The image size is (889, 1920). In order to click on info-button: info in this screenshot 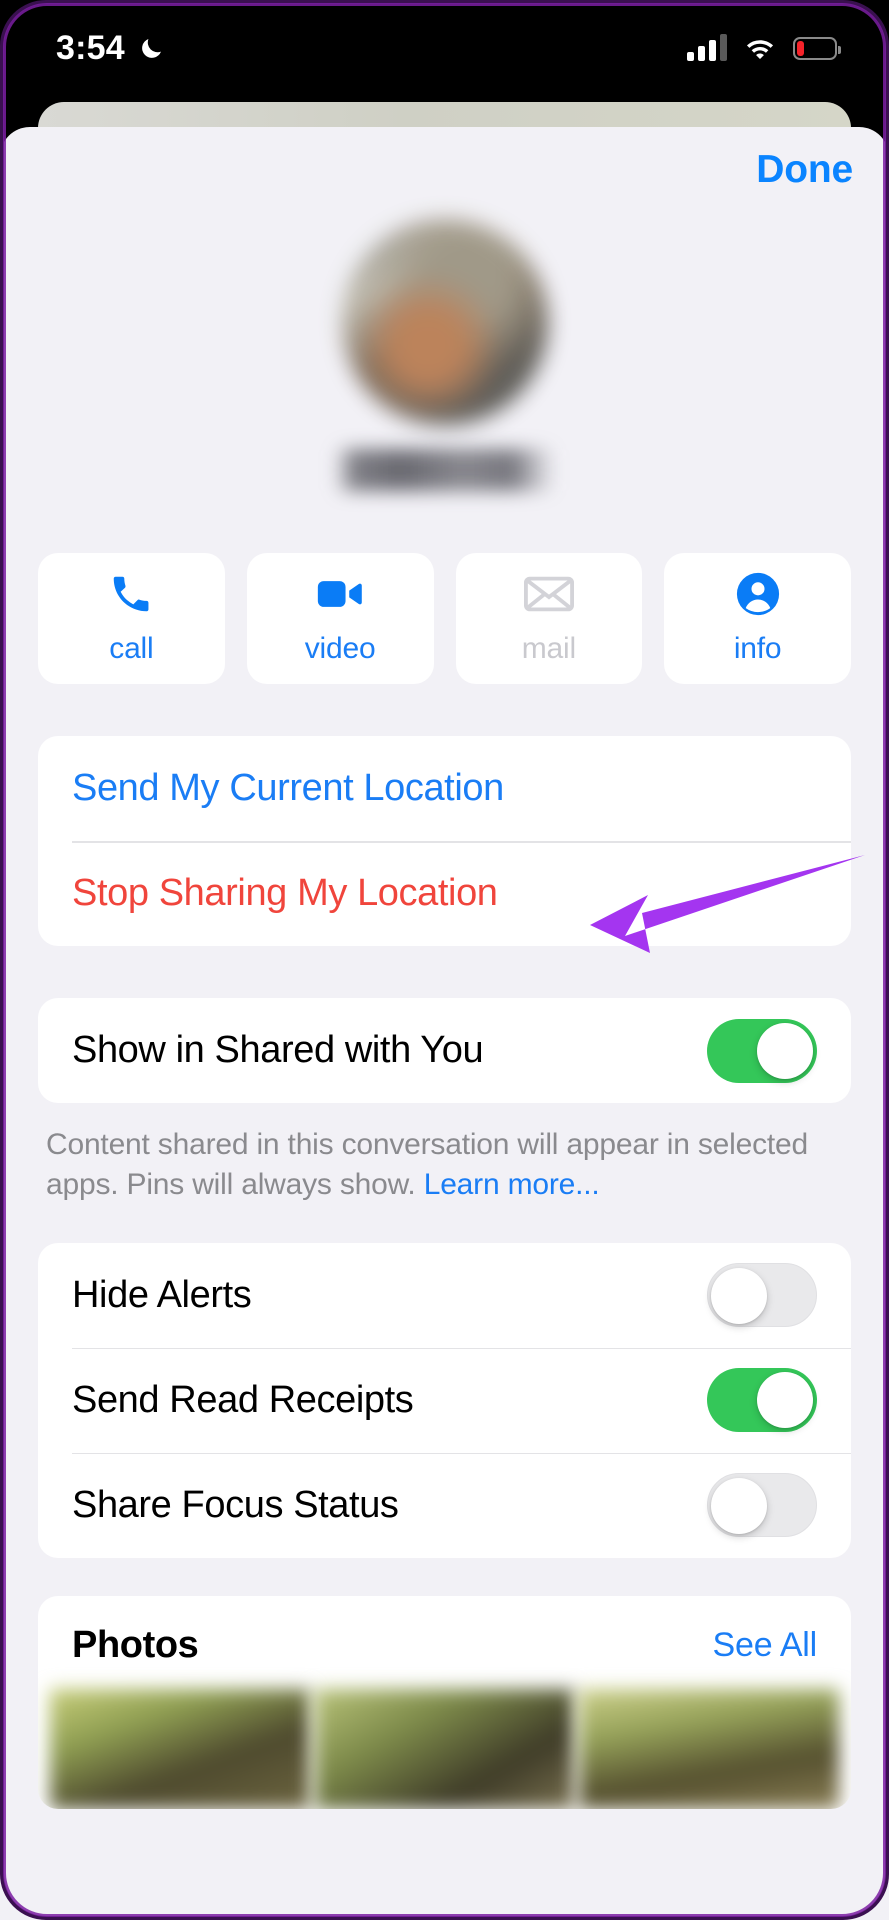, I will do `click(757, 618)`.